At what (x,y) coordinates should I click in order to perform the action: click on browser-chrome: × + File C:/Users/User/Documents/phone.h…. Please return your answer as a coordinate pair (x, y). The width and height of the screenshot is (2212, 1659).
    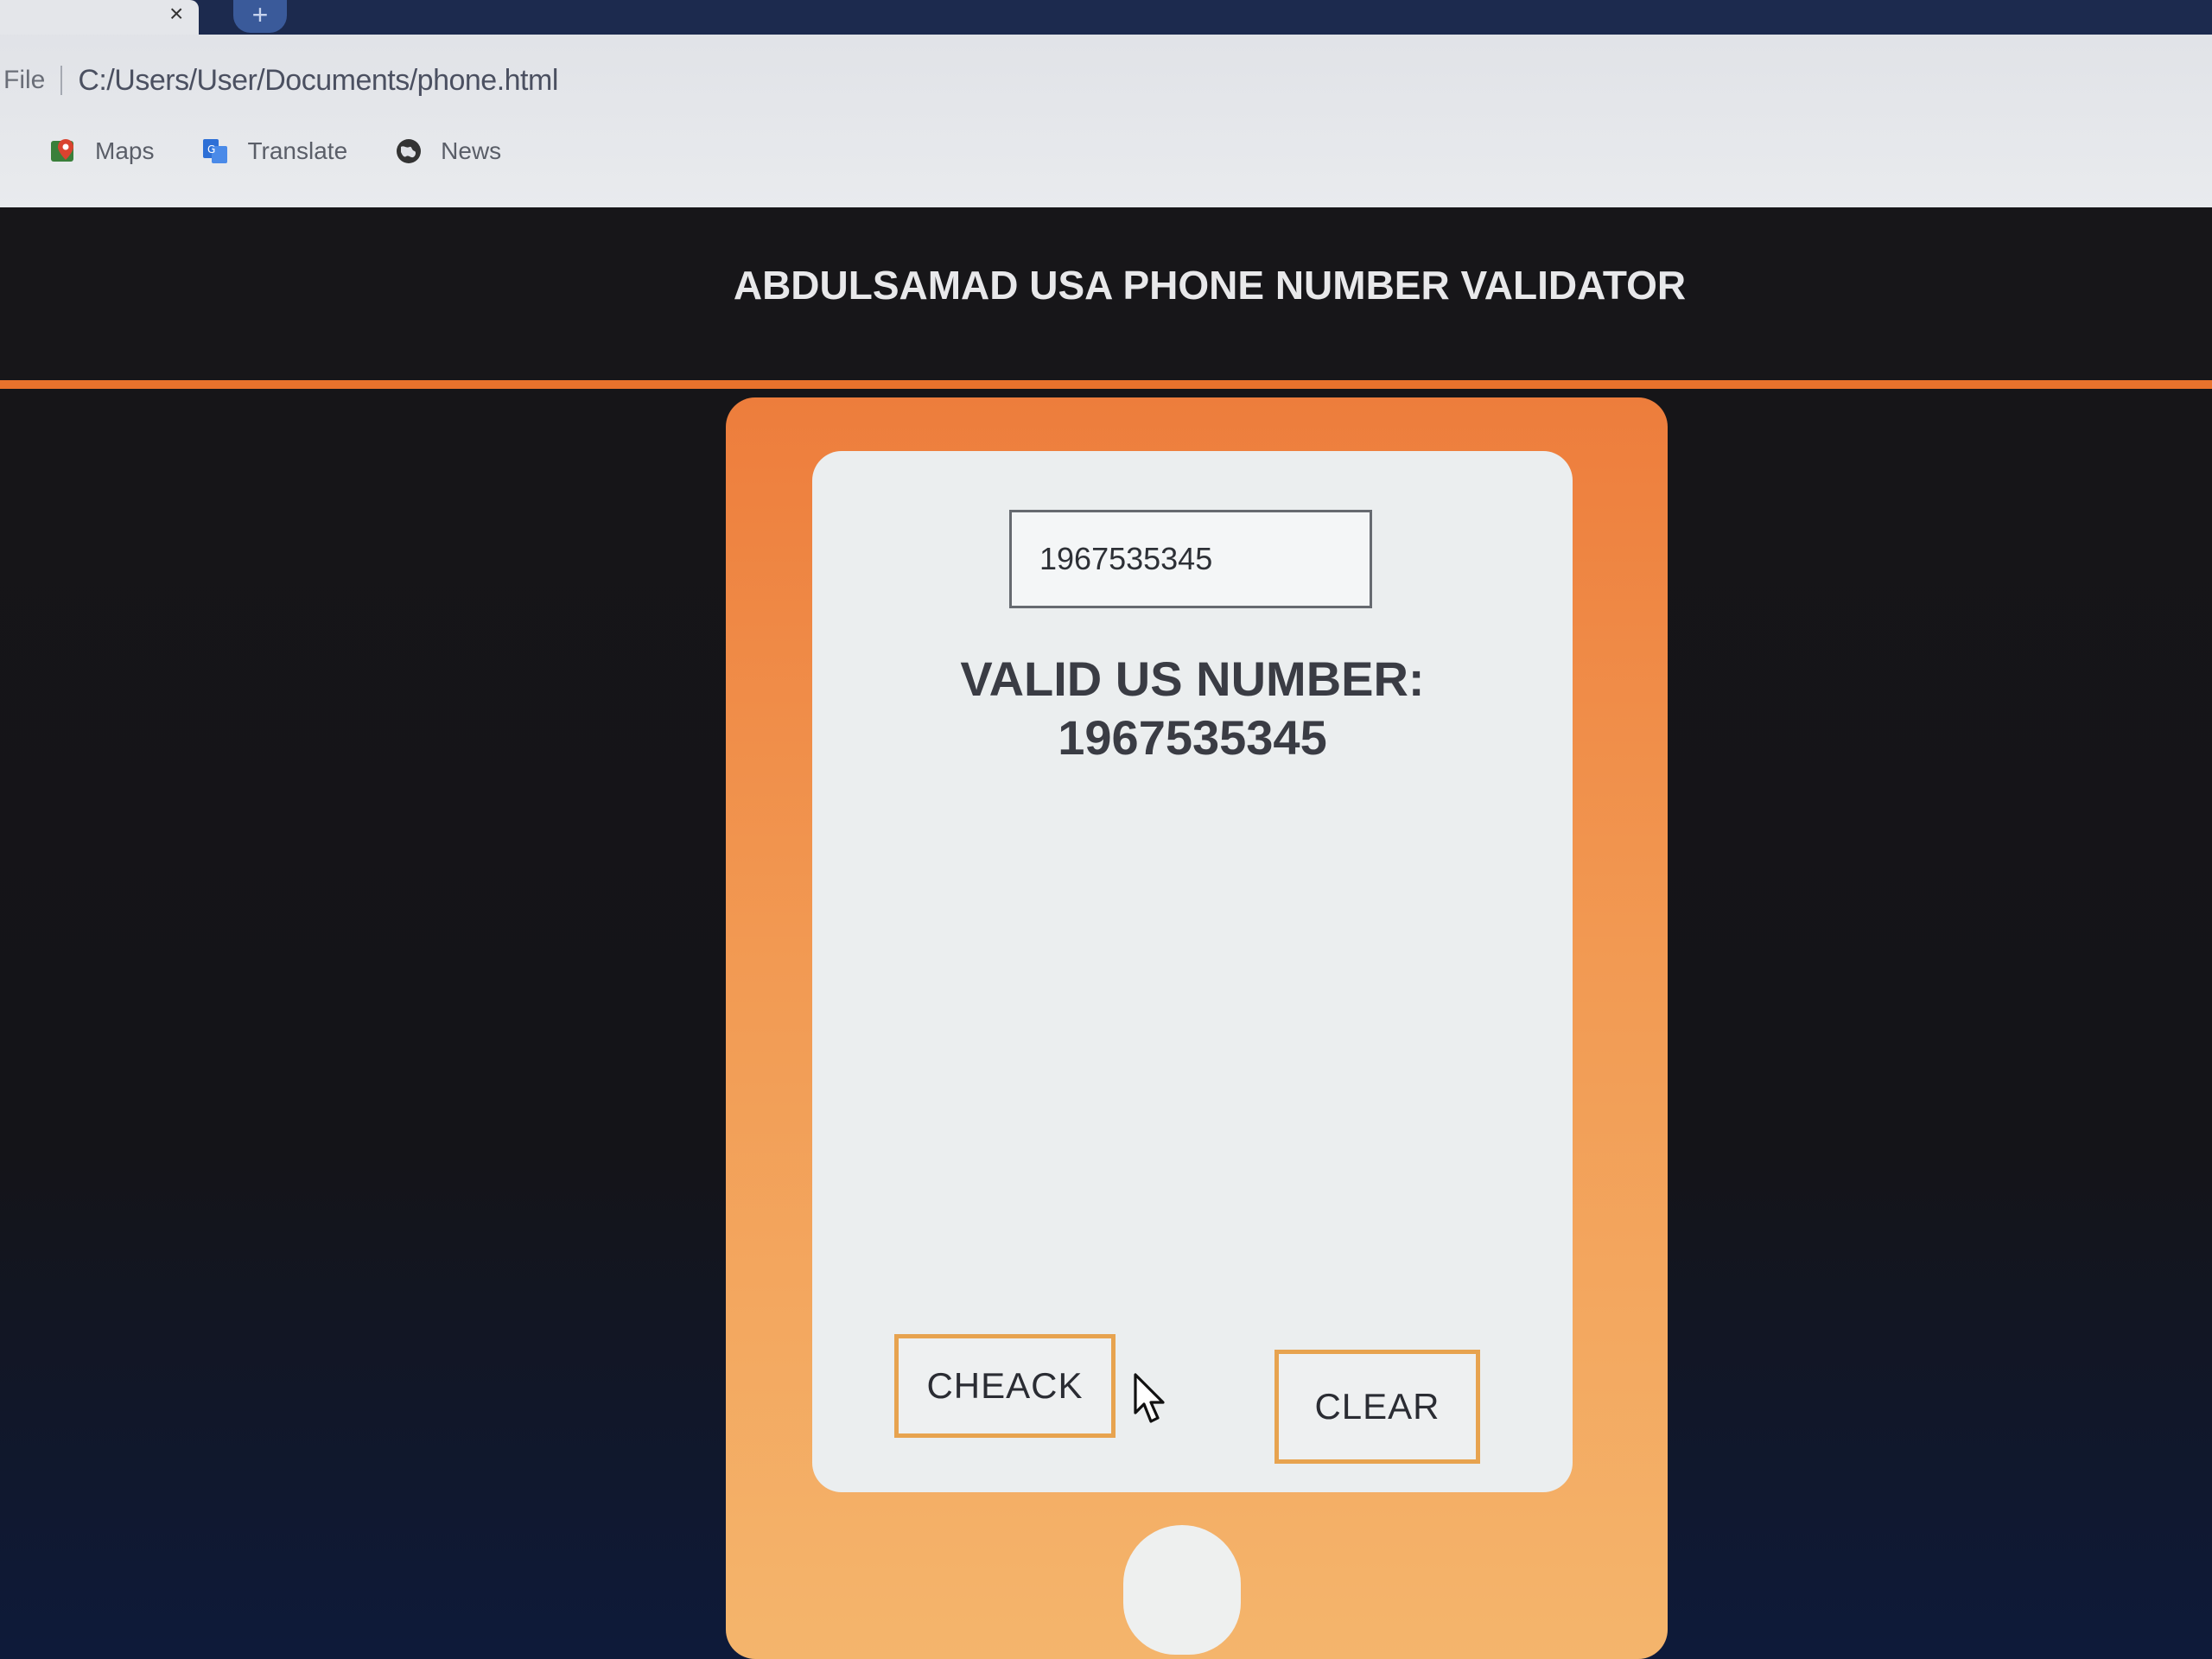
    Looking at the image, I should click on (1106, 104).